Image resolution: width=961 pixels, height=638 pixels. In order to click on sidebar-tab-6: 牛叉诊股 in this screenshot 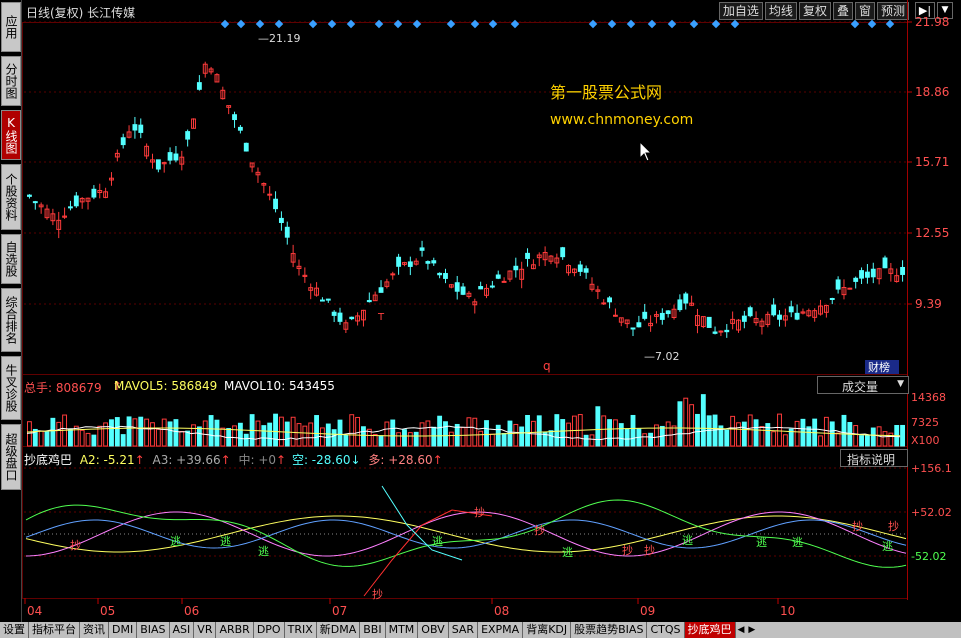, I will do `click(11, 388)`.